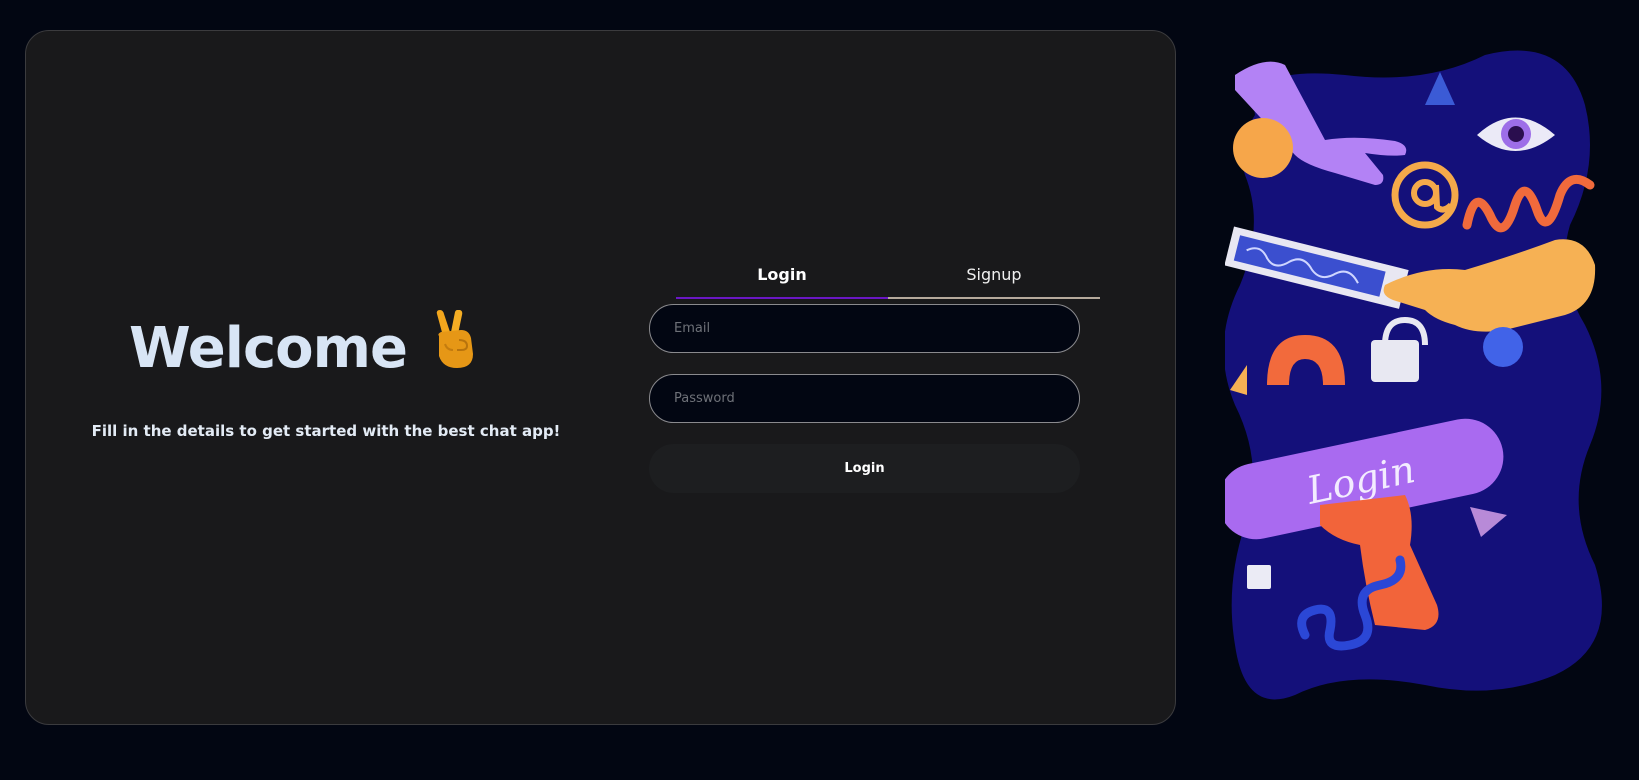  Describe the element at coordinates (864, 328) in the screenshot. I see `email-field` at that location.